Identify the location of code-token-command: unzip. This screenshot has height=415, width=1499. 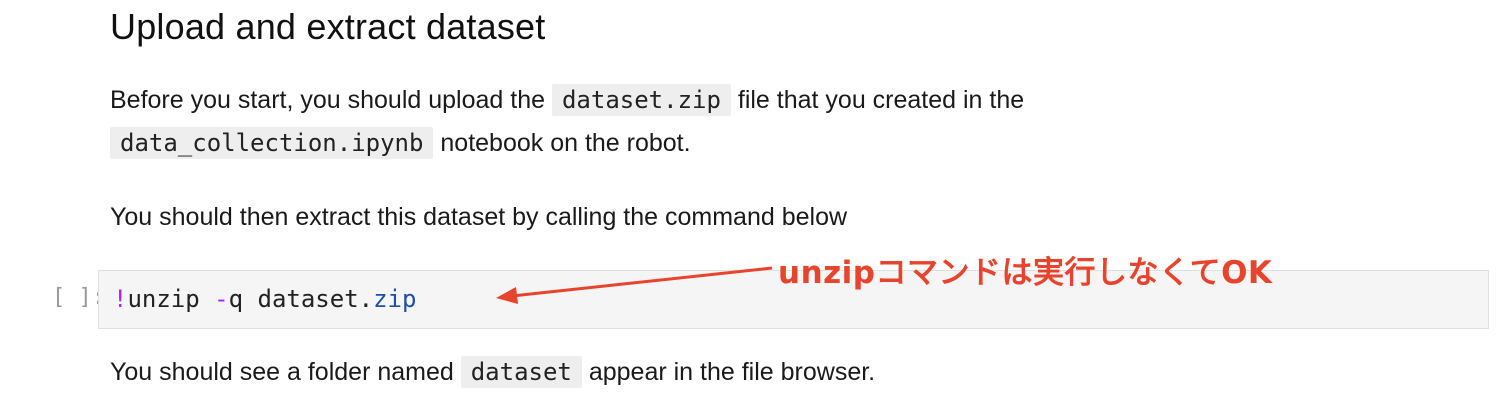
(171, 299).